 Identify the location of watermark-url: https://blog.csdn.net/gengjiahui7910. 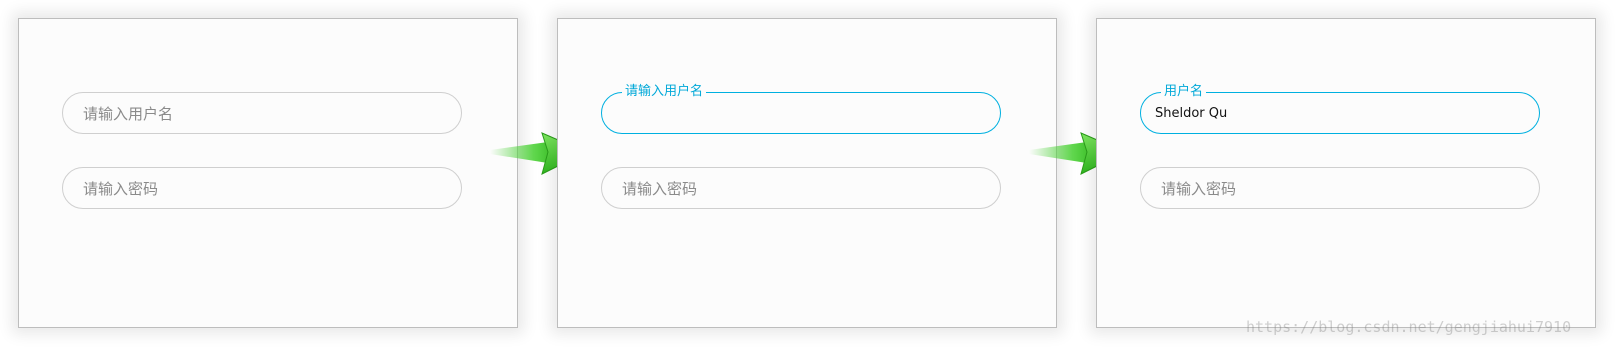
(1409, 327).